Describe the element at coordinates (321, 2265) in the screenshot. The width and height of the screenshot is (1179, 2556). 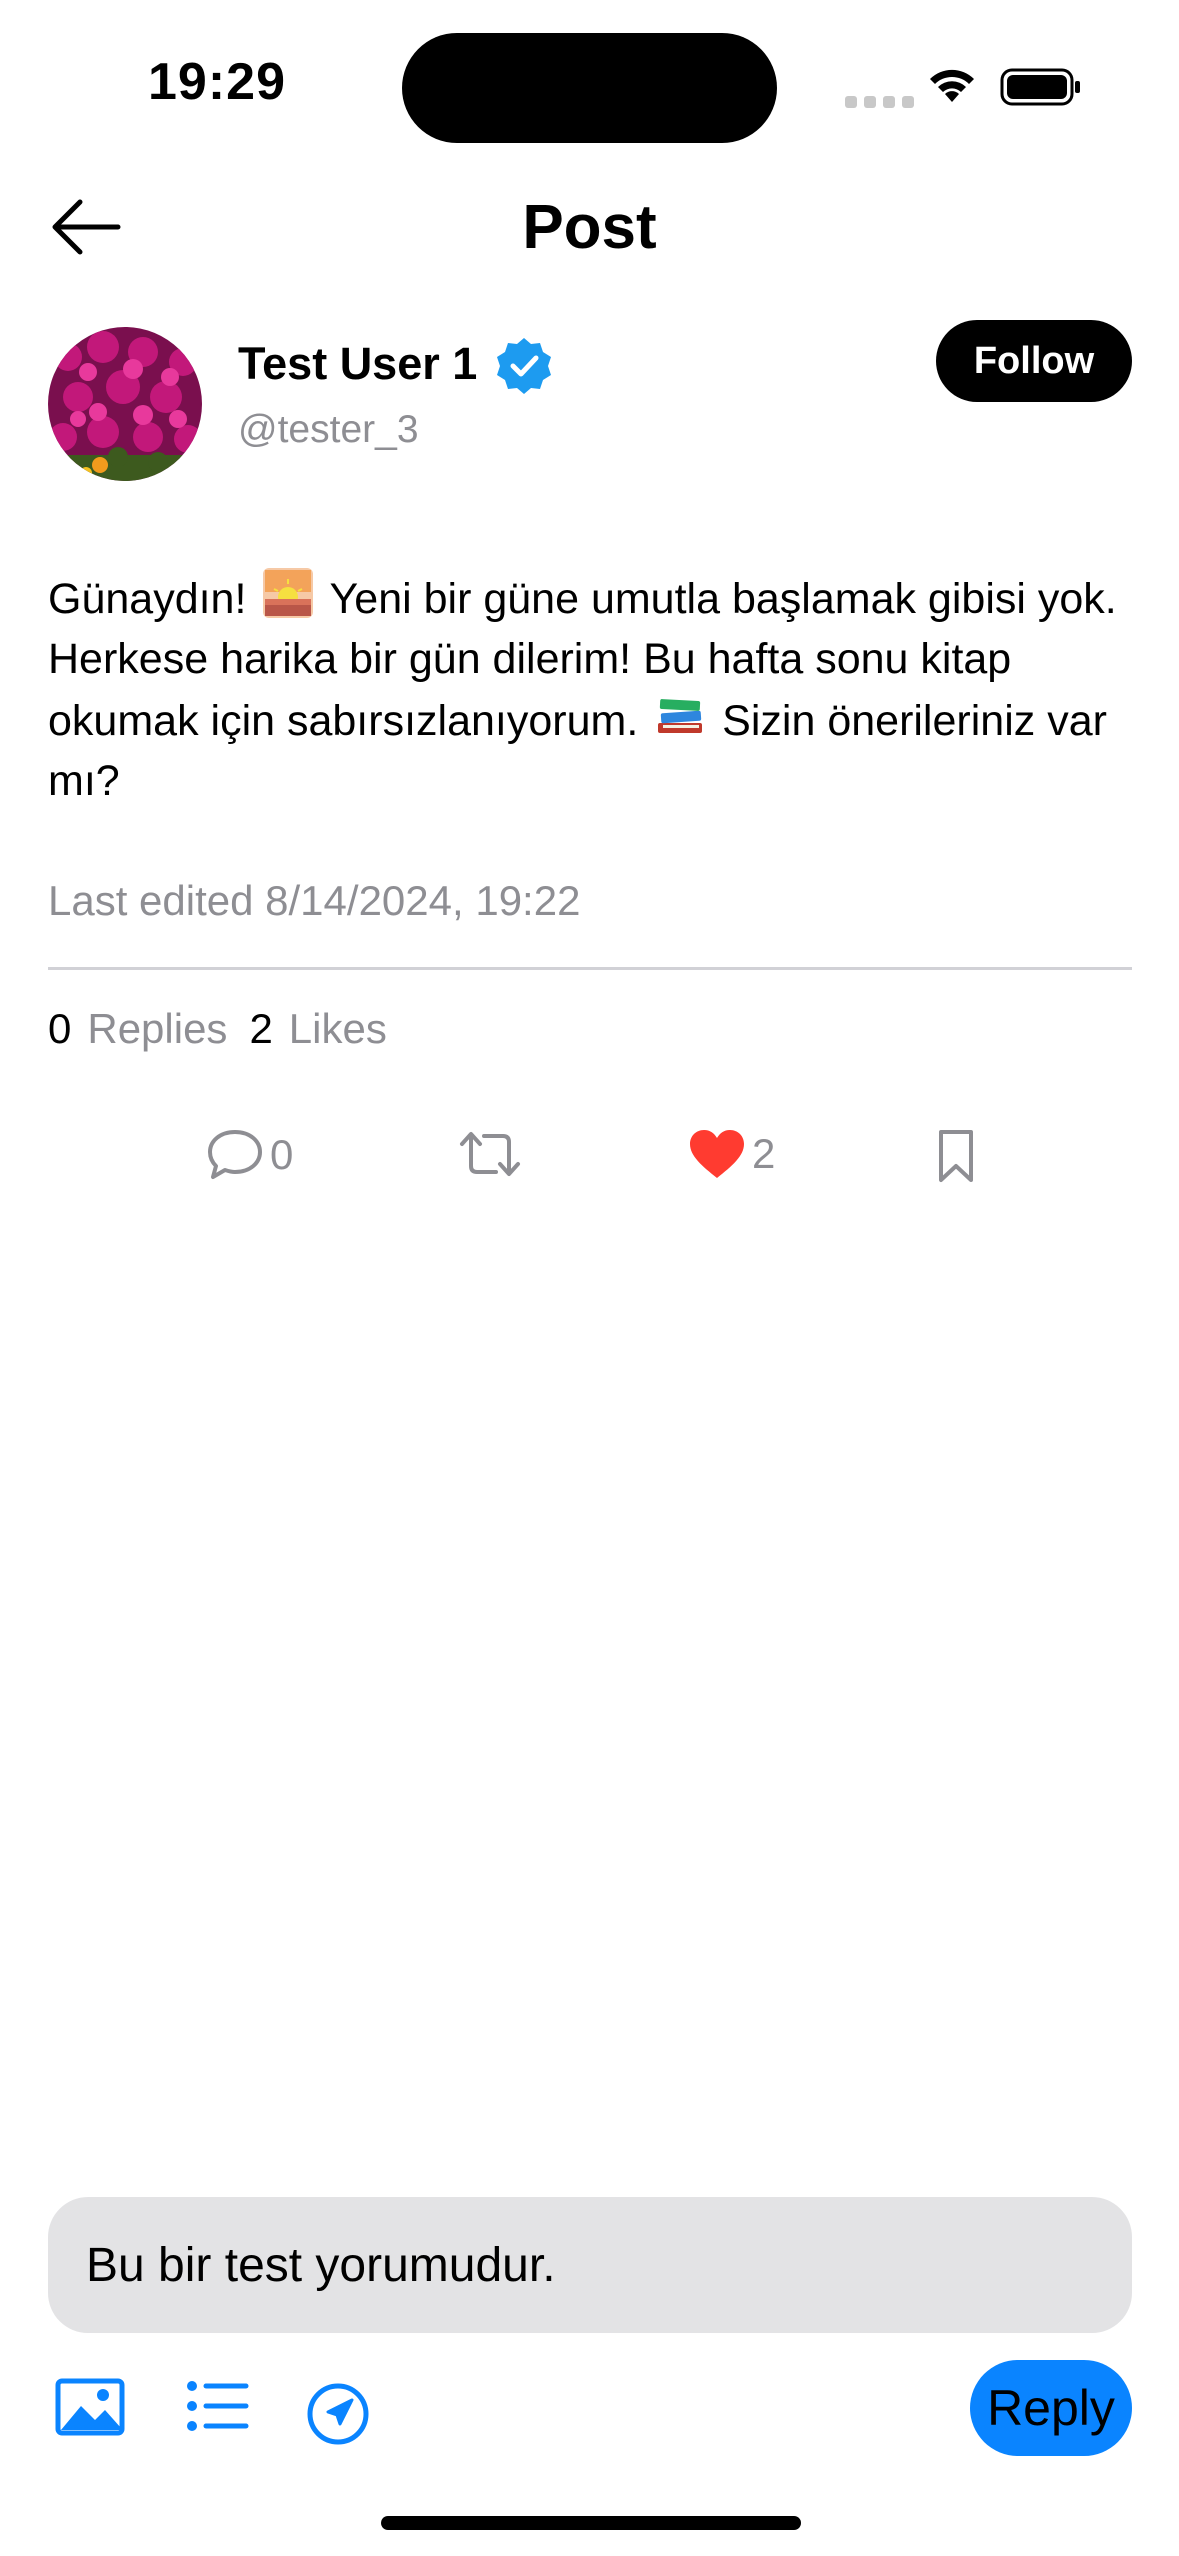
I see `reply-input-value: Bu bir test yorumudur.` at that location.